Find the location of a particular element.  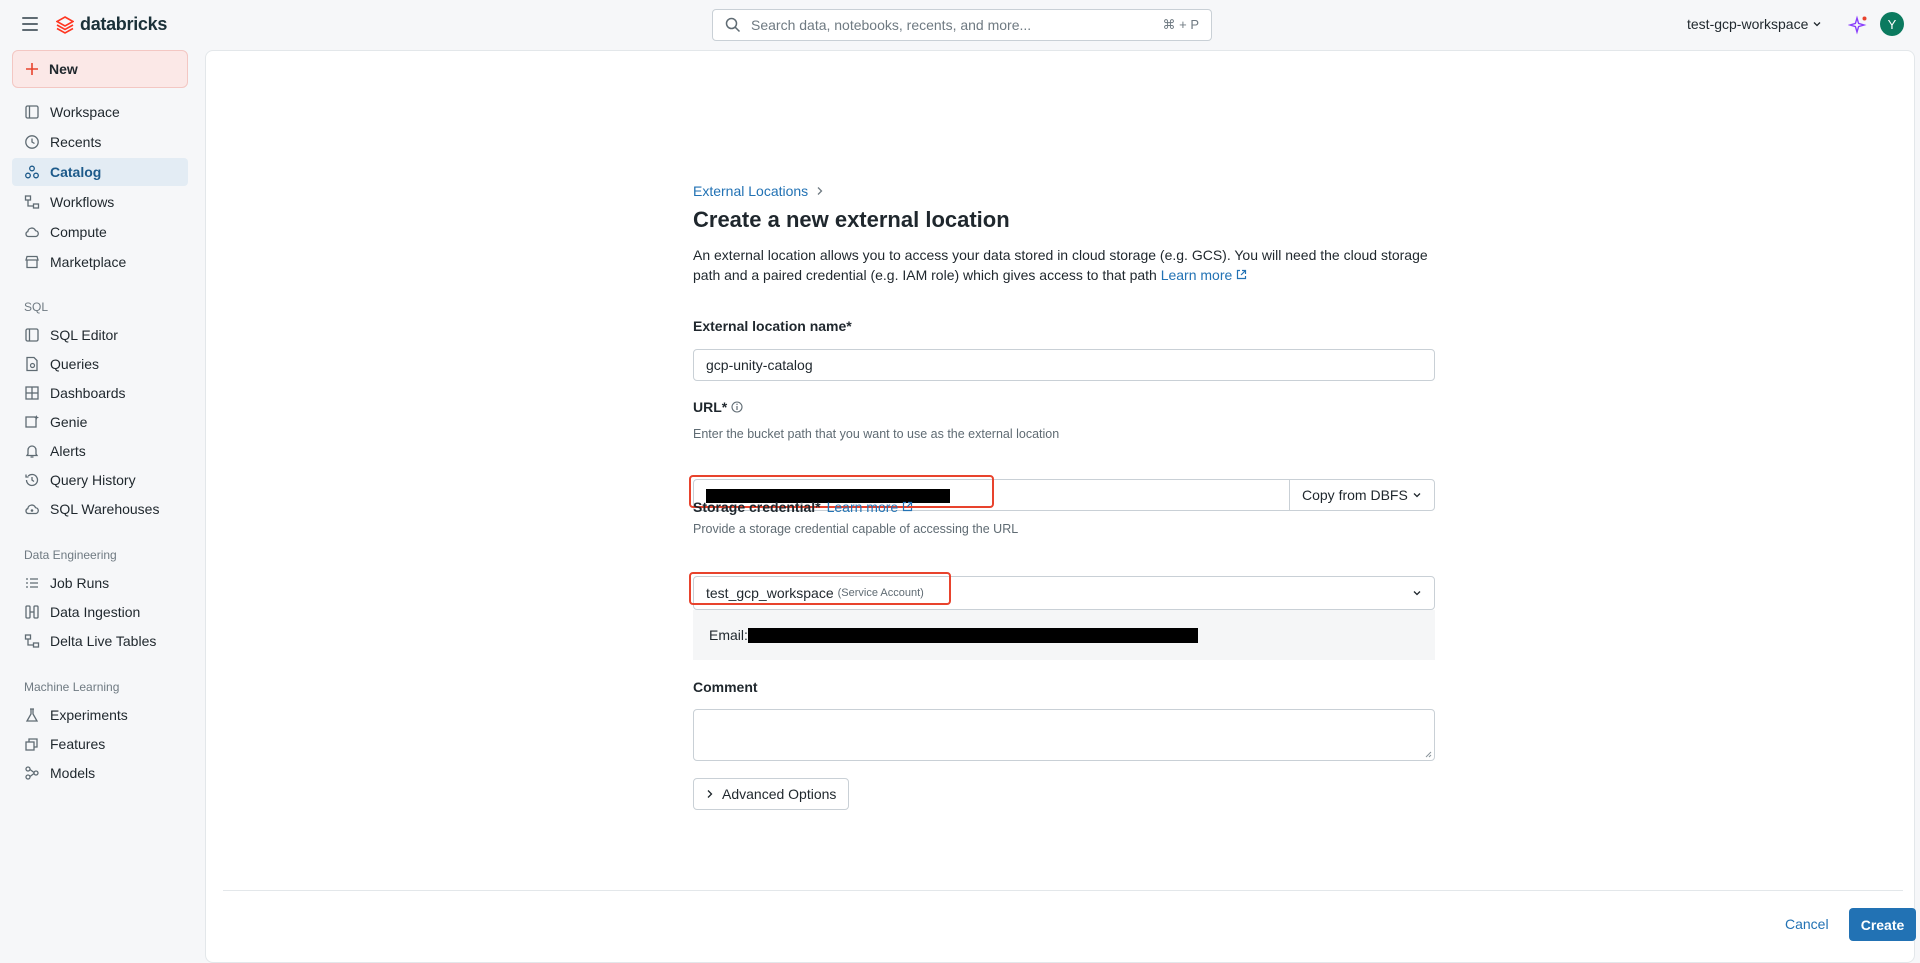

copy-from-dbfs-label: Copy from DBFS is located at coordinates (1355, 495).